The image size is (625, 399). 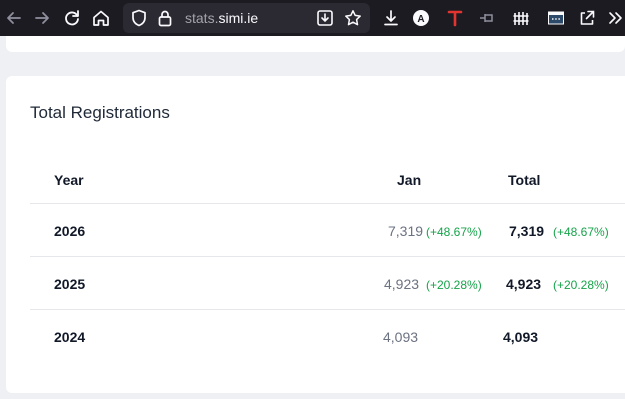 What do you see at coordinates (524, 180) in the screenshot?
I see `header-total: Total` at bounding box center [524, 180].